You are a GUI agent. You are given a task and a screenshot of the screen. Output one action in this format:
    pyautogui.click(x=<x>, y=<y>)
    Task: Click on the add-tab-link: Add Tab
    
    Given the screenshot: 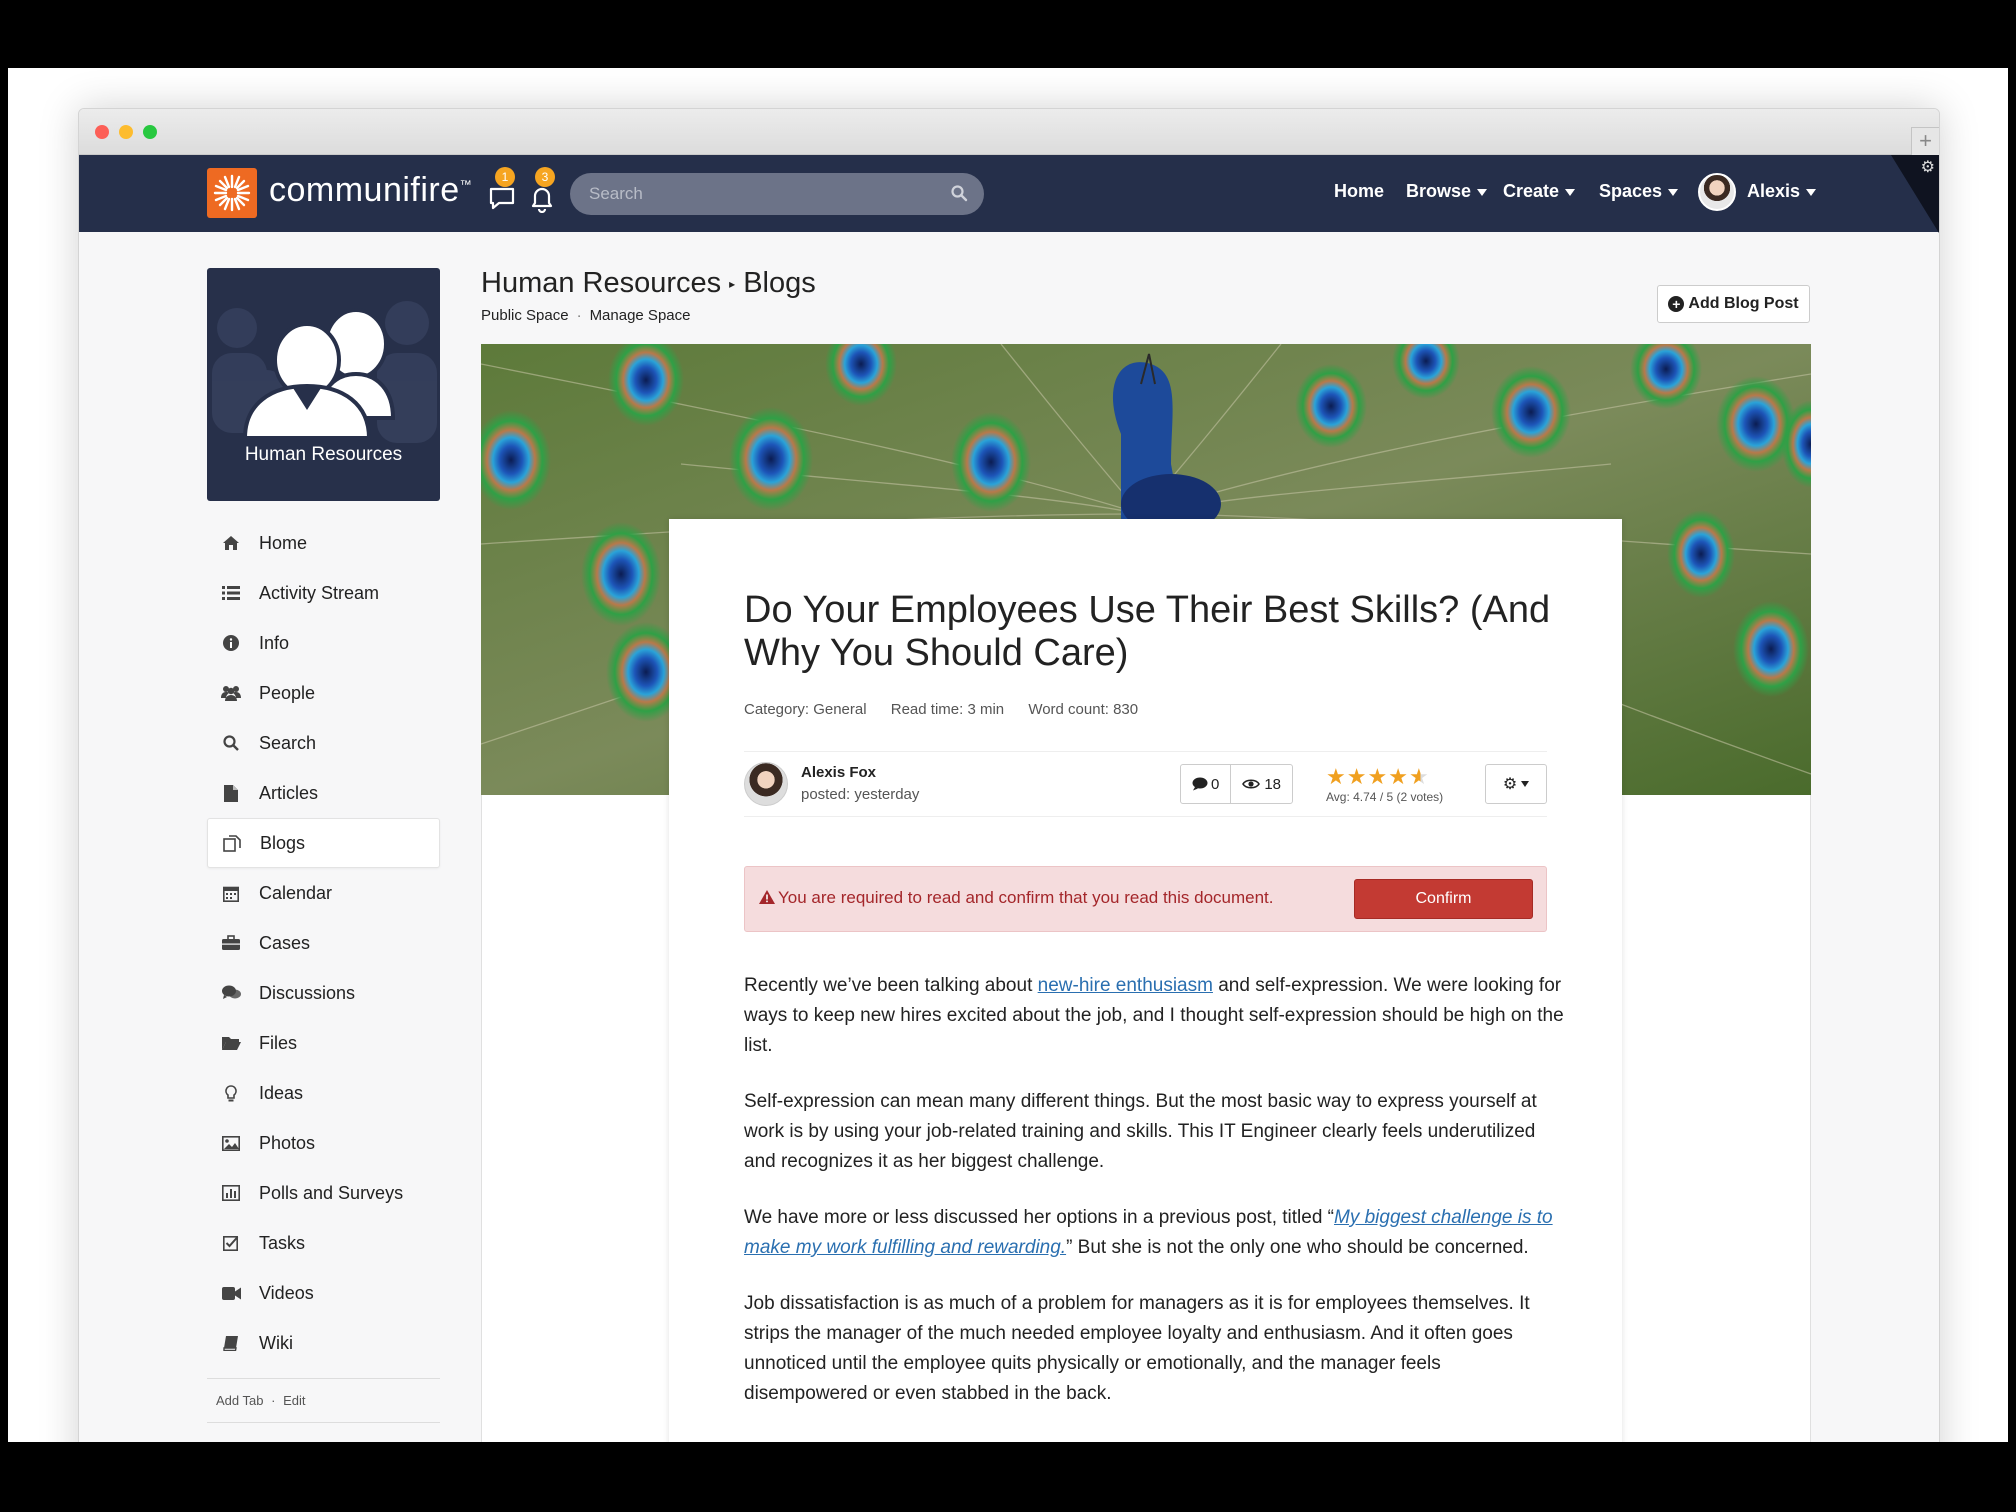 What is the action you would take?
    pyautogui.click(x=239, y=1400)
    